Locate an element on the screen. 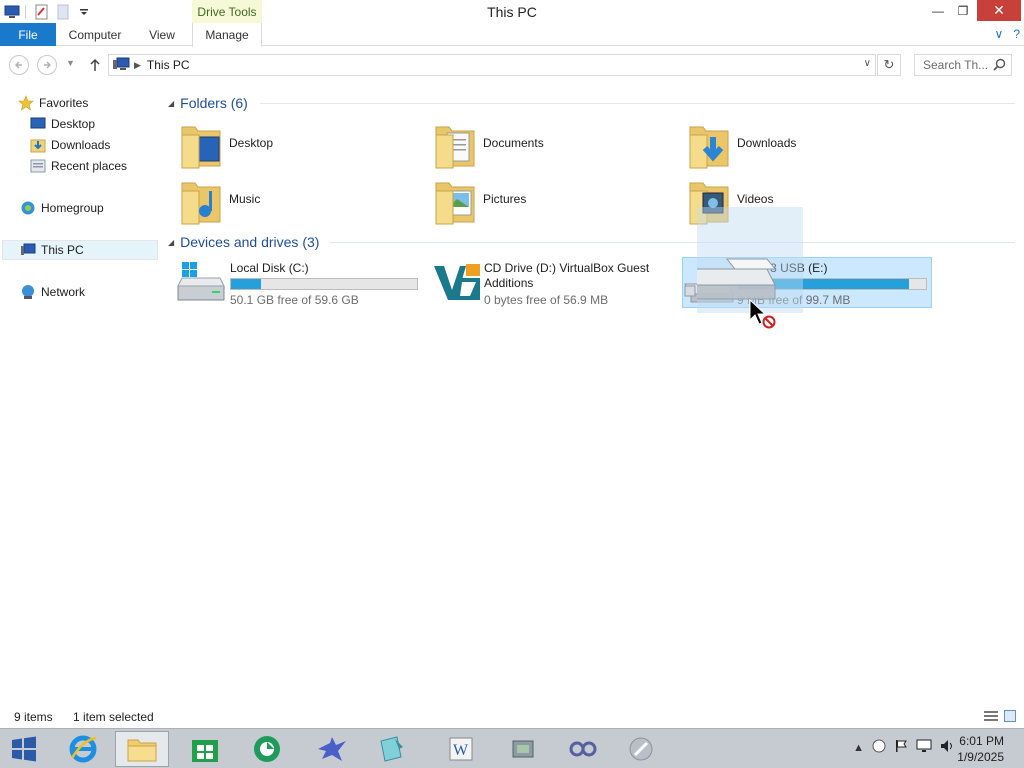 This screenshot has width=1024, height=768. folders-group-title: Folders (6) is located at coordinates (214, 103).